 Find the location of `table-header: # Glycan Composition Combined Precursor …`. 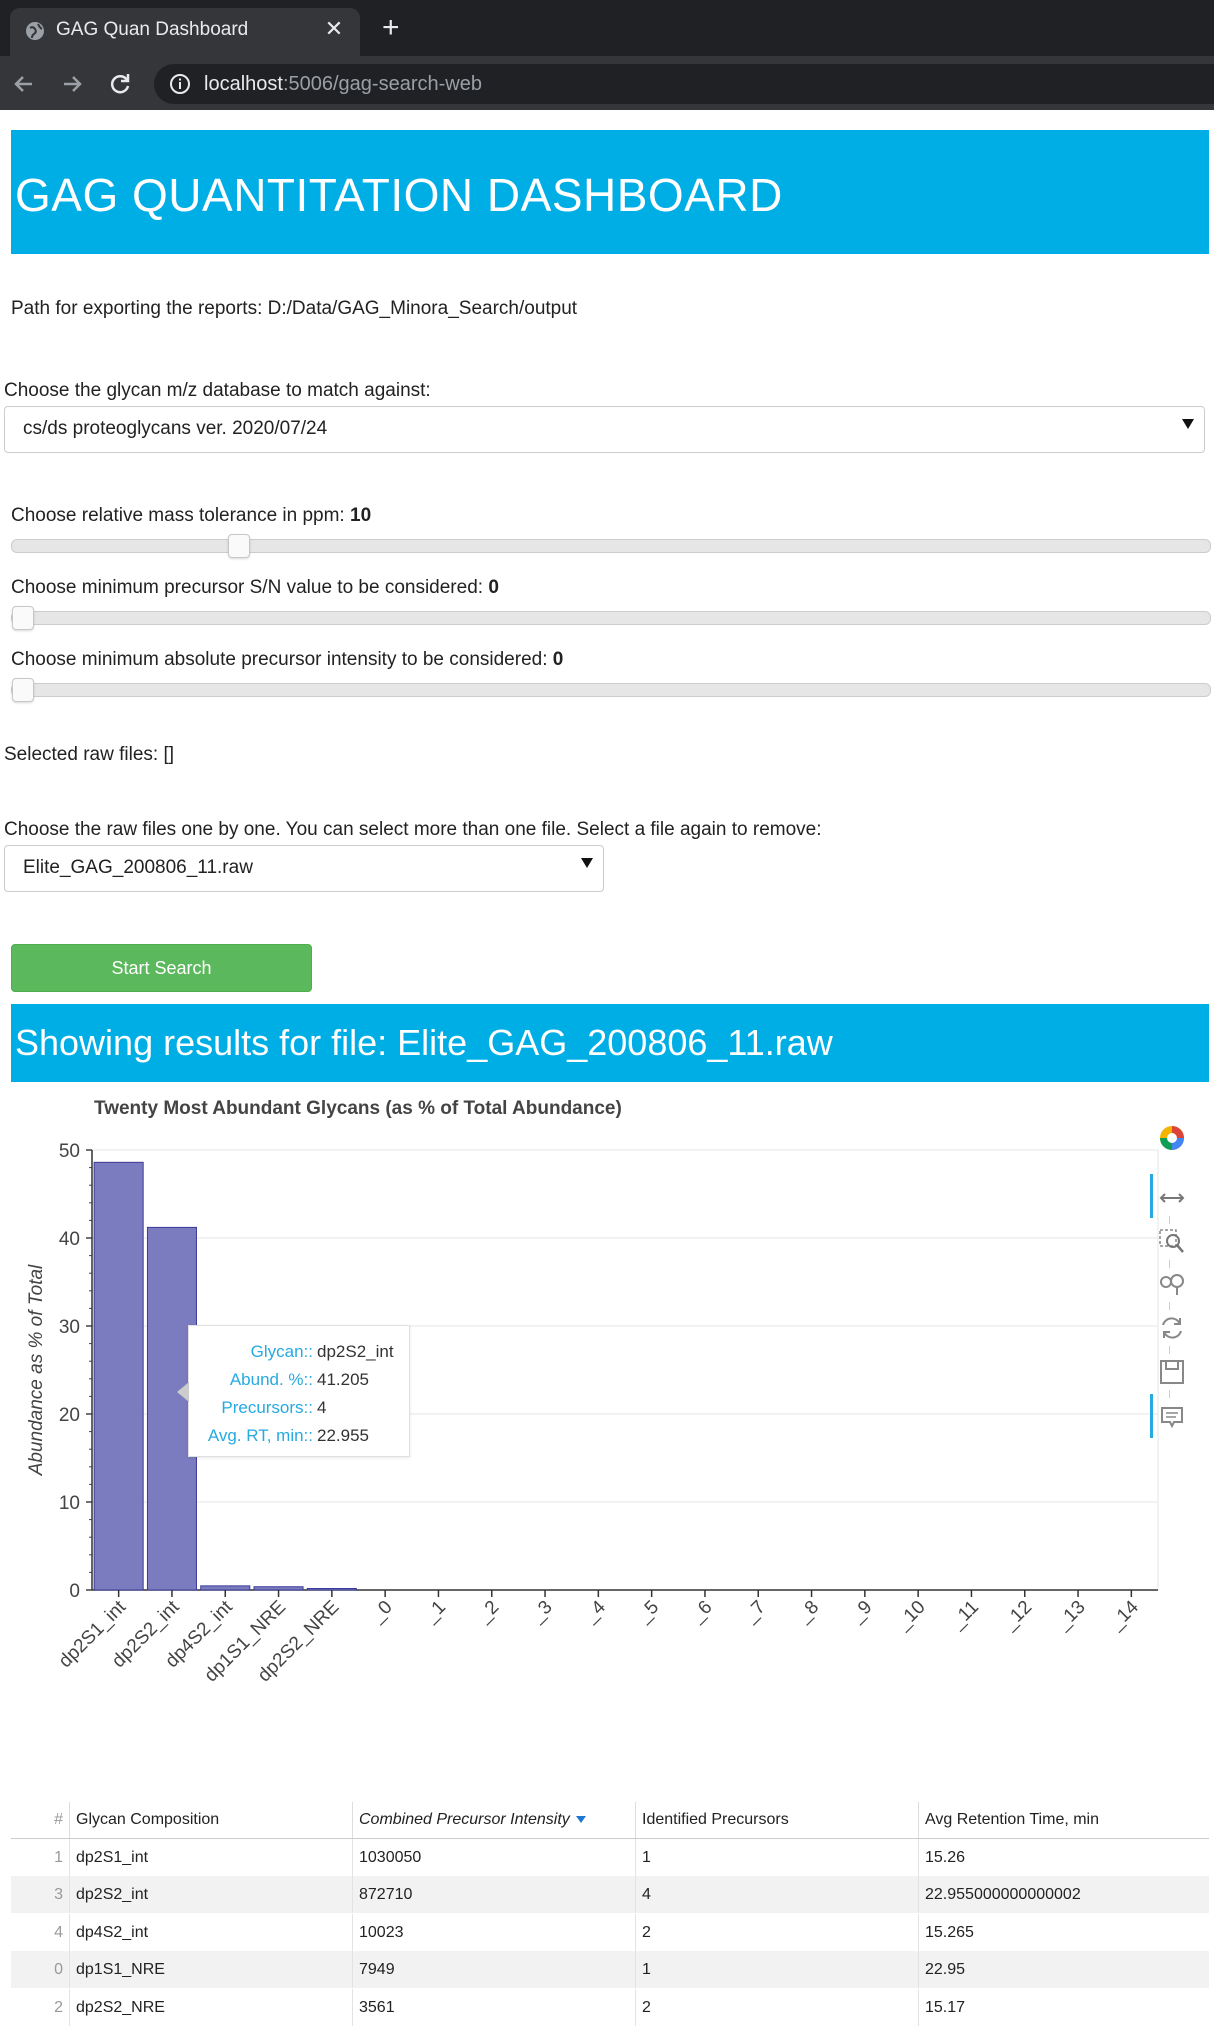

table-header: # Glycan Composition Combined Precursor … is located at coordinates (610, 1820).